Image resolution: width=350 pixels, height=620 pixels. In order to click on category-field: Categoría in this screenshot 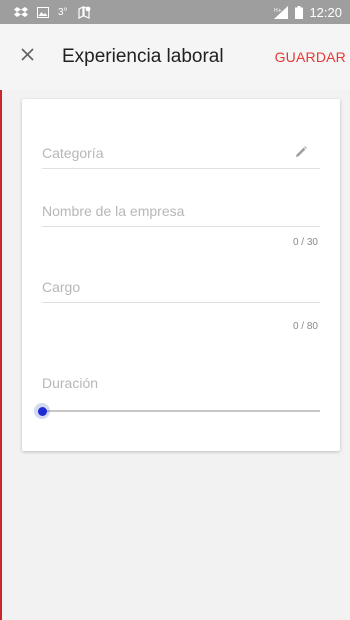, I will do `click(181, 154)`.